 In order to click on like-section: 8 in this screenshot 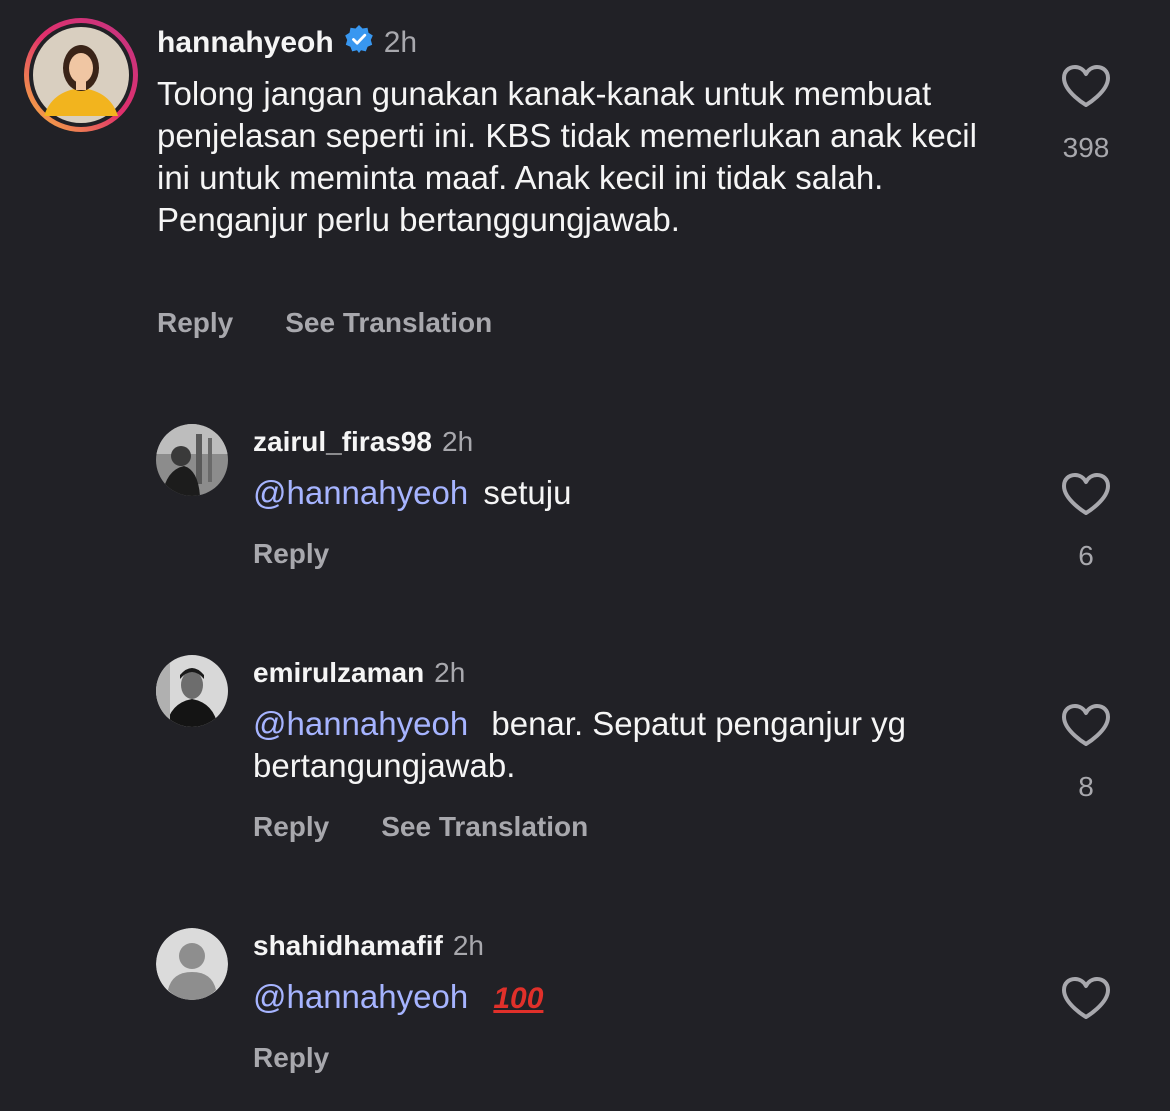, I will do `click(1086, 753)`.